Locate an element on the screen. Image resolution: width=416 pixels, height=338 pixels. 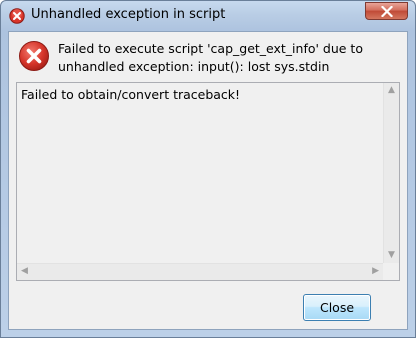
close-icon is located at coordinates (387, 11).